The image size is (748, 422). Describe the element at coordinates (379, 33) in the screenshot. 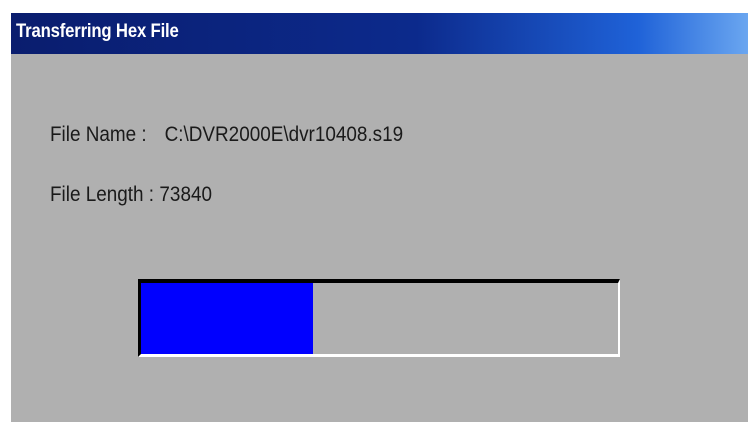

I see `title-bar: Transferring Hex File` at that location.